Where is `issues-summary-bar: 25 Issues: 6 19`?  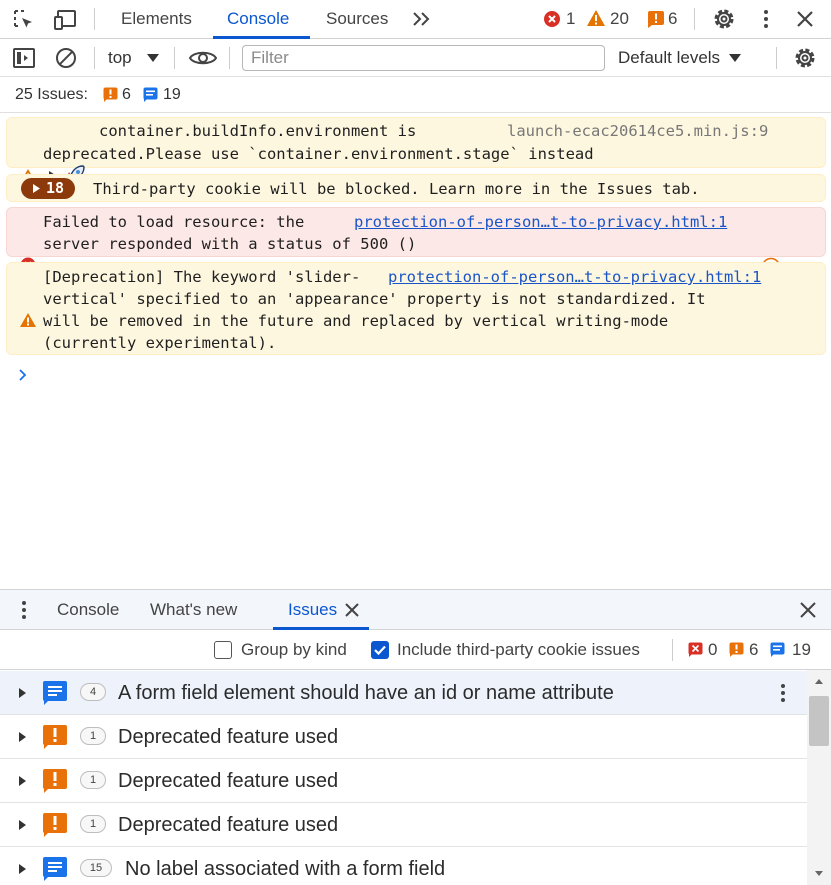 issues-summary-bar: 25 Issues: 6 19 is located at coordinates (415, 95).